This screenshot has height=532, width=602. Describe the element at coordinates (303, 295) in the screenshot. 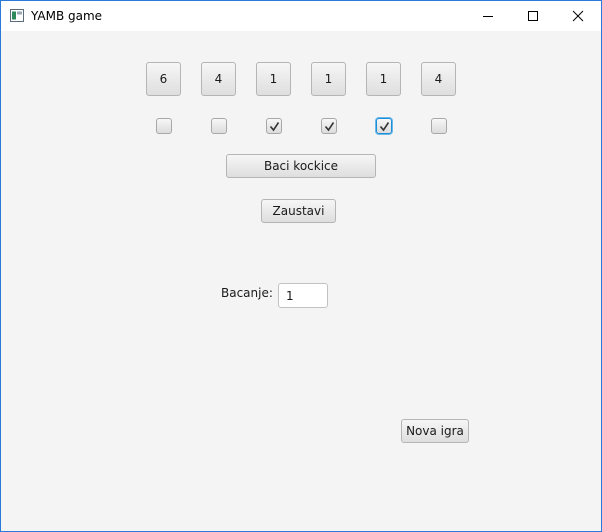

I see `throw-count-field` at that location.